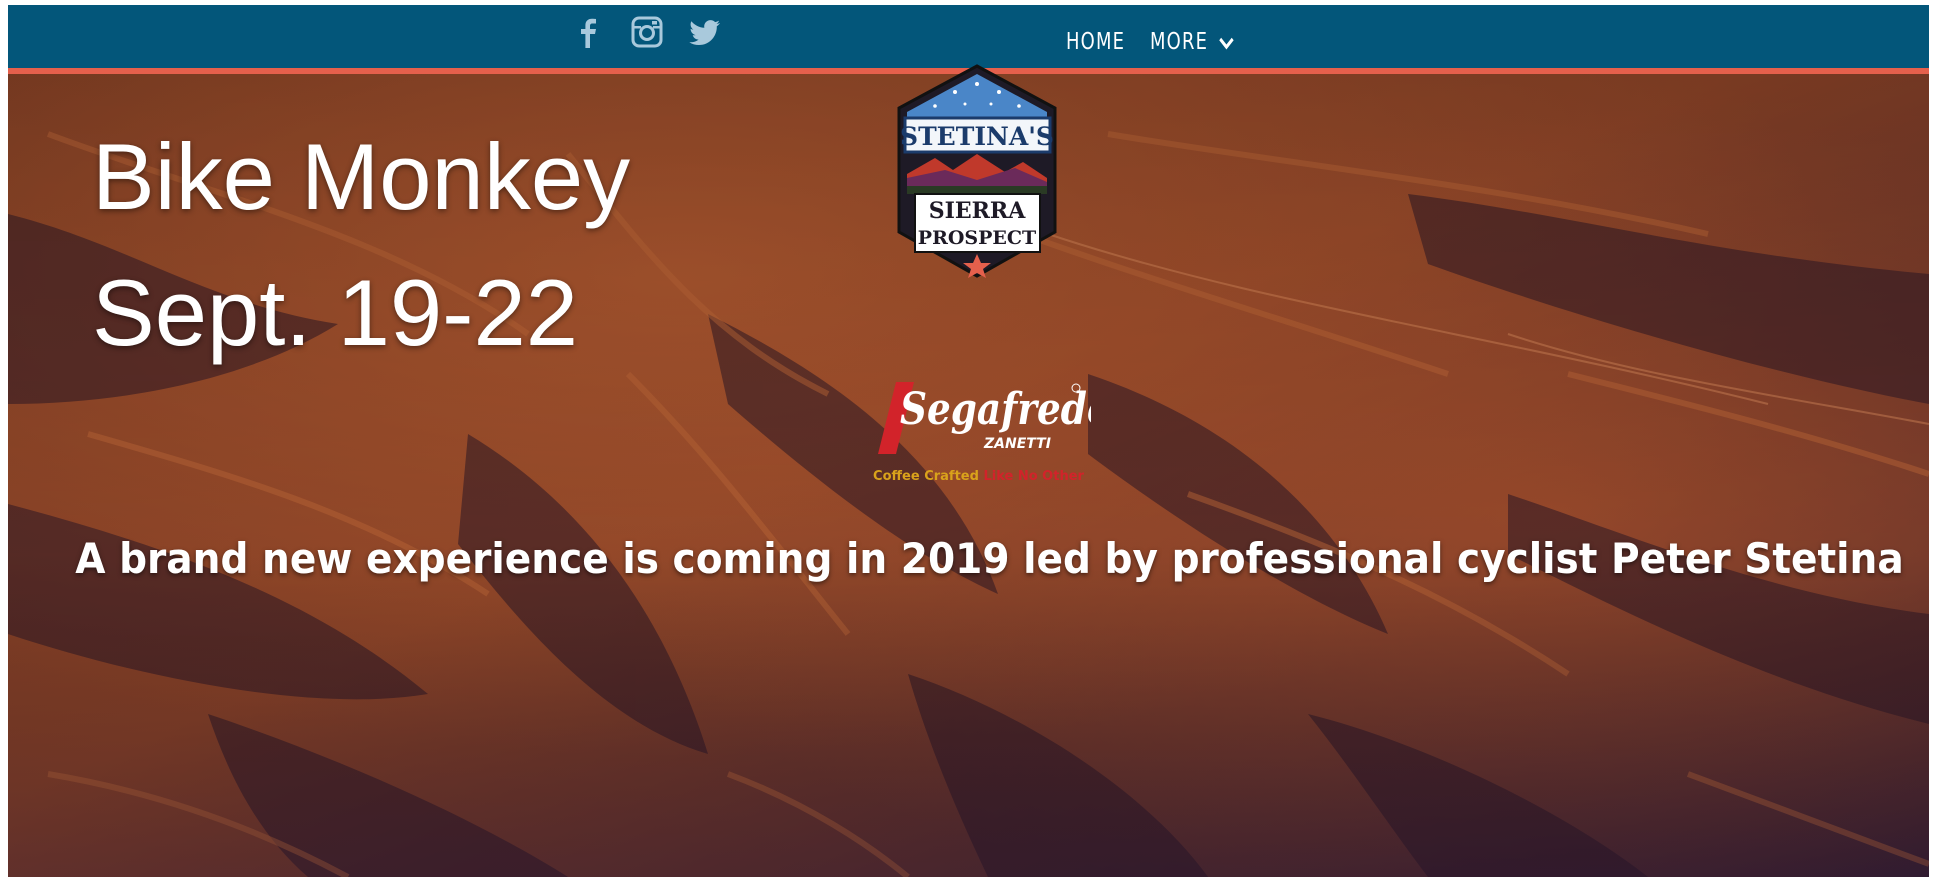 Image resolution: width=1937 pixels, height=877 pixels. What do you see at coordinates (978, 211) in the screenshot?
I see `badge-name-mid: SIERRA` at bounding box center [978, 211].